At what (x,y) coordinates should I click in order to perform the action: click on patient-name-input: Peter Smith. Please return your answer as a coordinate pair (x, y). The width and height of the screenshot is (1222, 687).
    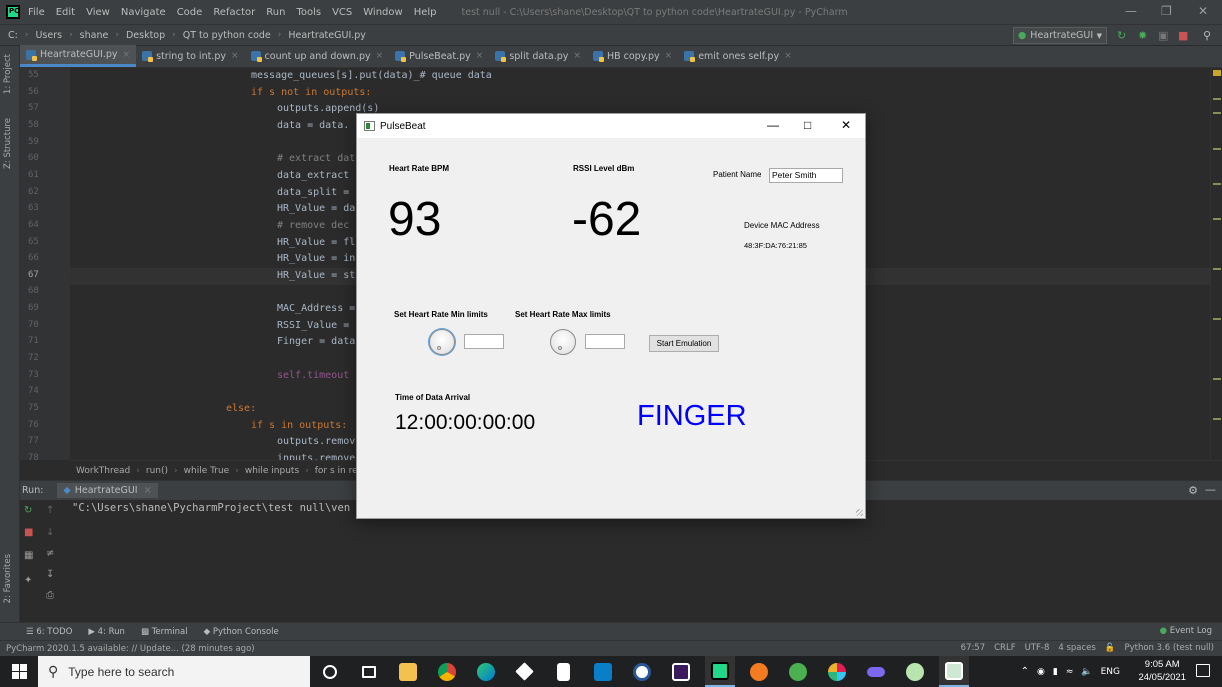
    Looking at the image, I should click on (806, 175).